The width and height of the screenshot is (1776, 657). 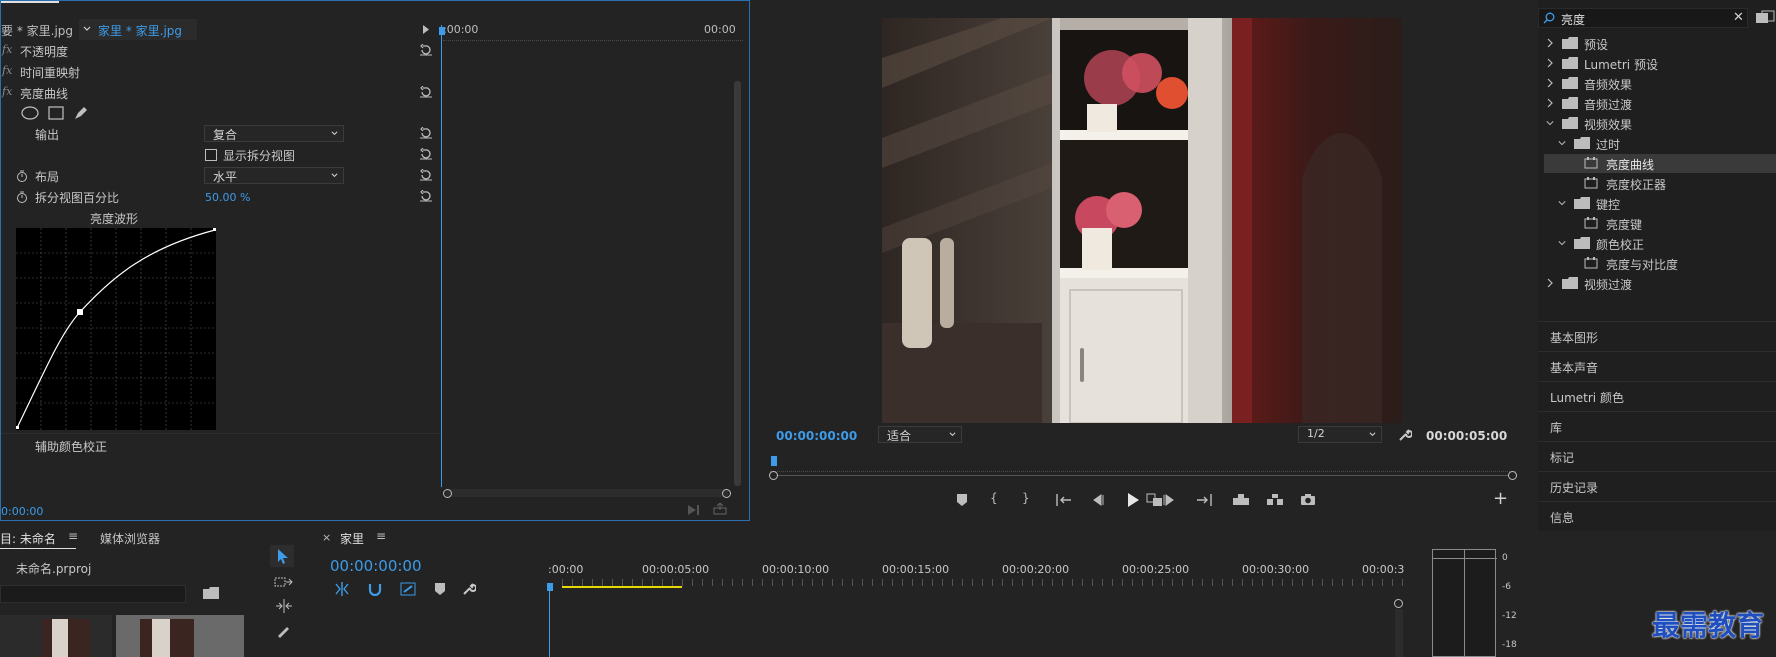 What do you see at coordinates (447, 493) in the screenshot?
I see `scroll-handle-left` at bounding box center [447, 493].